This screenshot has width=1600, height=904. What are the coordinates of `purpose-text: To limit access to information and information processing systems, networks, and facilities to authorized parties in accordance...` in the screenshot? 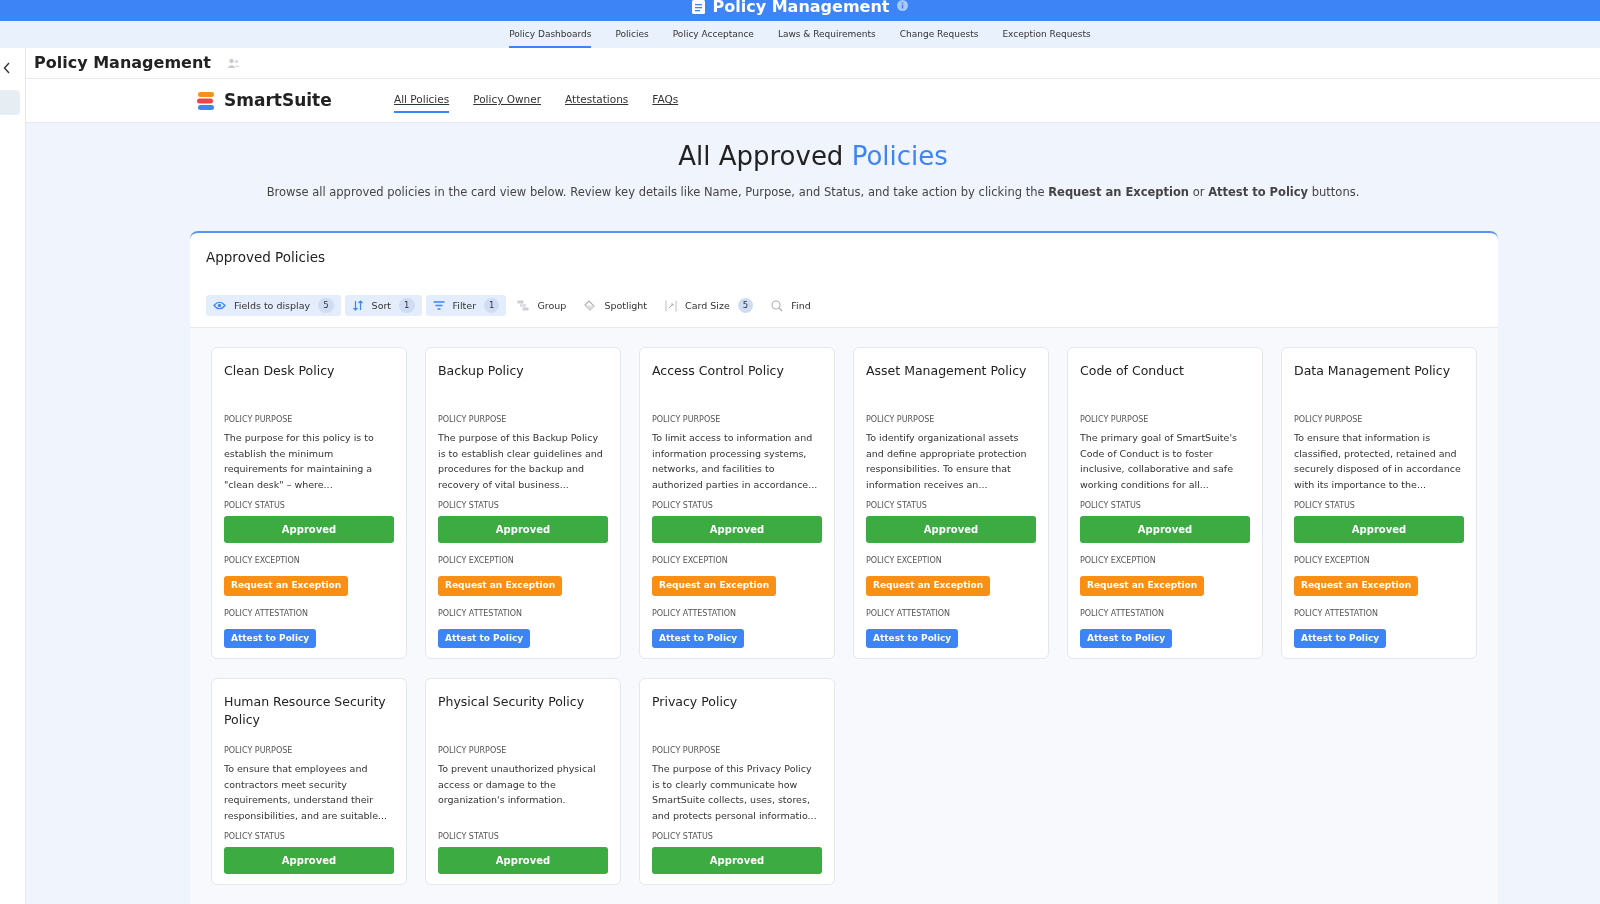 It's located at (735, 461).